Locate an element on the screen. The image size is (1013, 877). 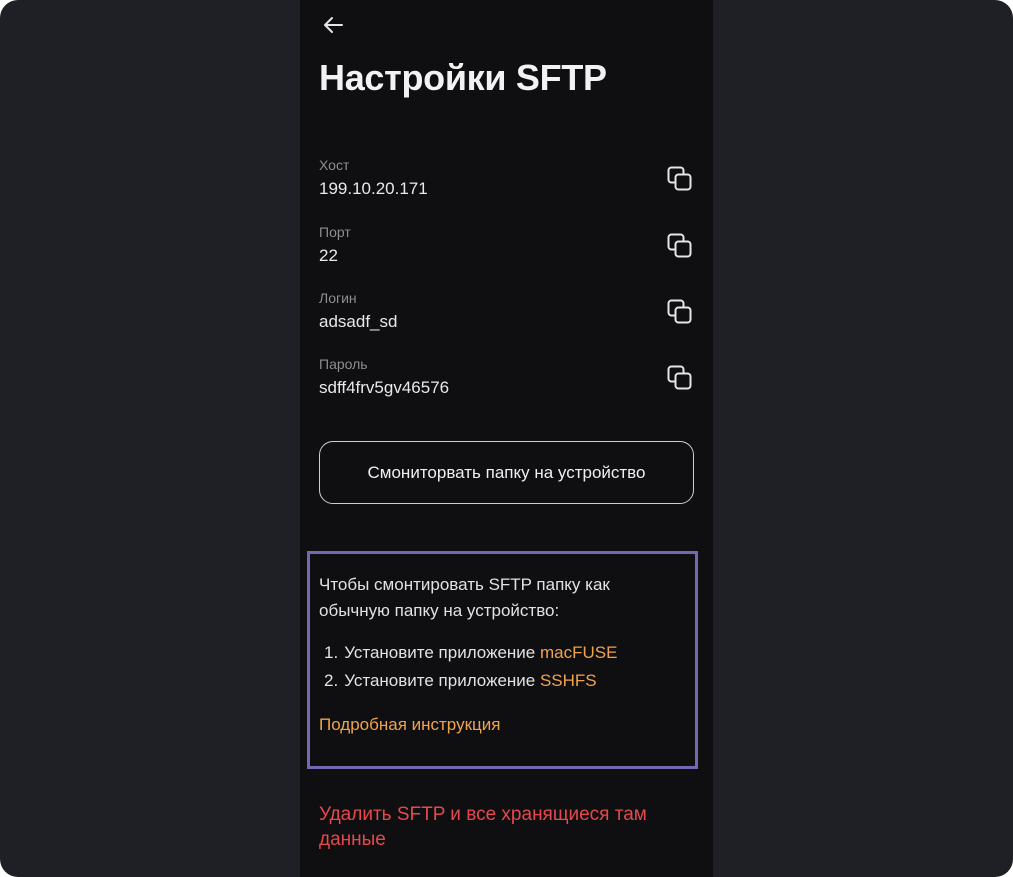
arrow-left-icon is located at coordinates (333, 25).